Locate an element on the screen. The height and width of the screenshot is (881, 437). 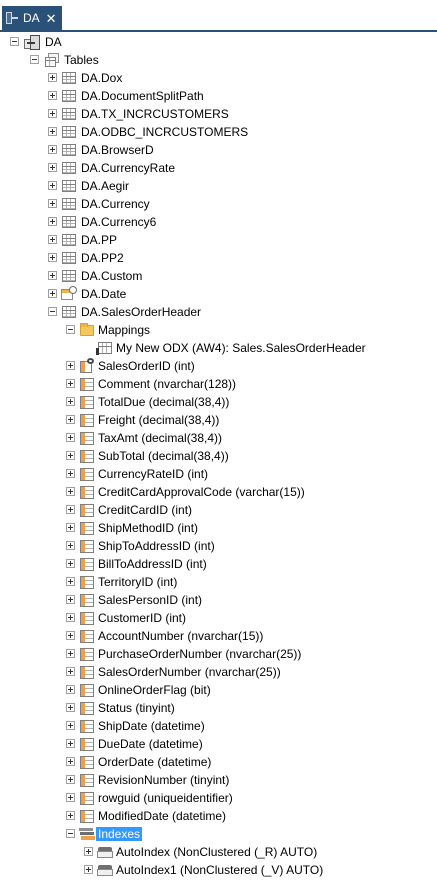
tree-node-table: DA.BrowserD is located at coordinates (218, 150).